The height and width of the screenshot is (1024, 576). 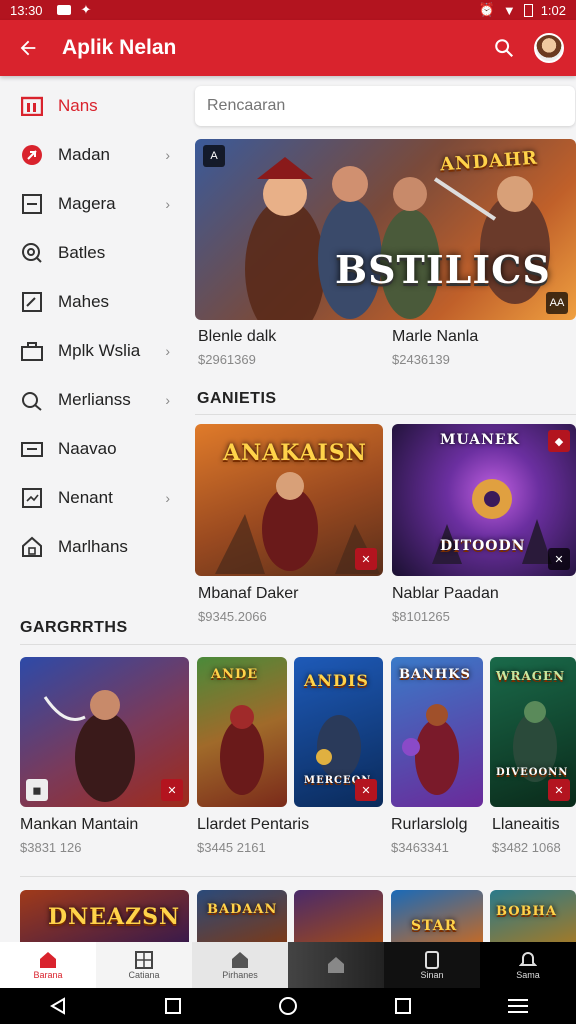 What do you see at coordinates (486, 9) in the screenshot?
I see `alarm-icon: ⏰` at bounding box center [486, 9].